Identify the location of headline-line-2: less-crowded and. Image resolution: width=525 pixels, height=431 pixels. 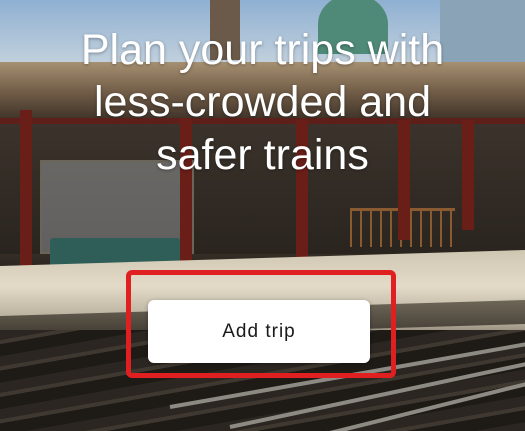
(262, 102).